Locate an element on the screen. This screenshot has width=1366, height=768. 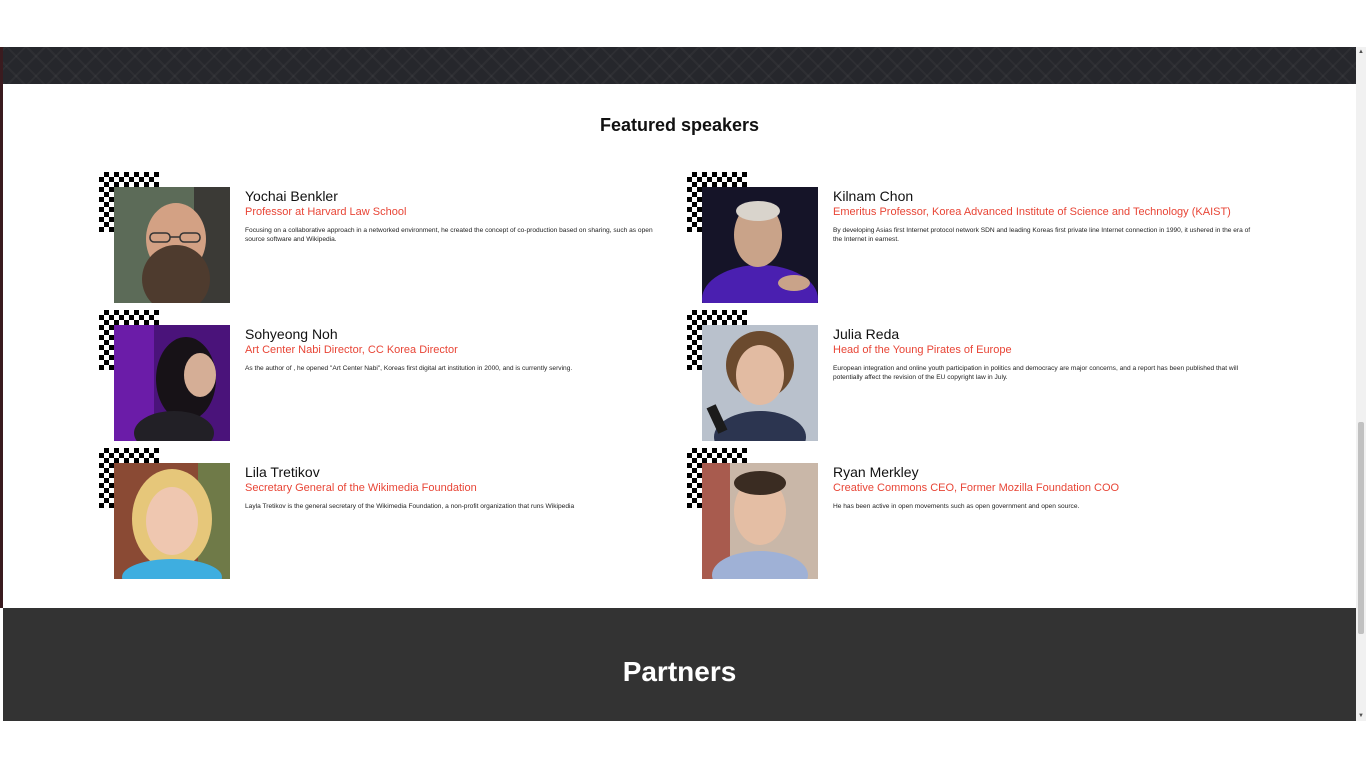
speaker-name: Ryan Merkley is located at coordinates (876, 472).